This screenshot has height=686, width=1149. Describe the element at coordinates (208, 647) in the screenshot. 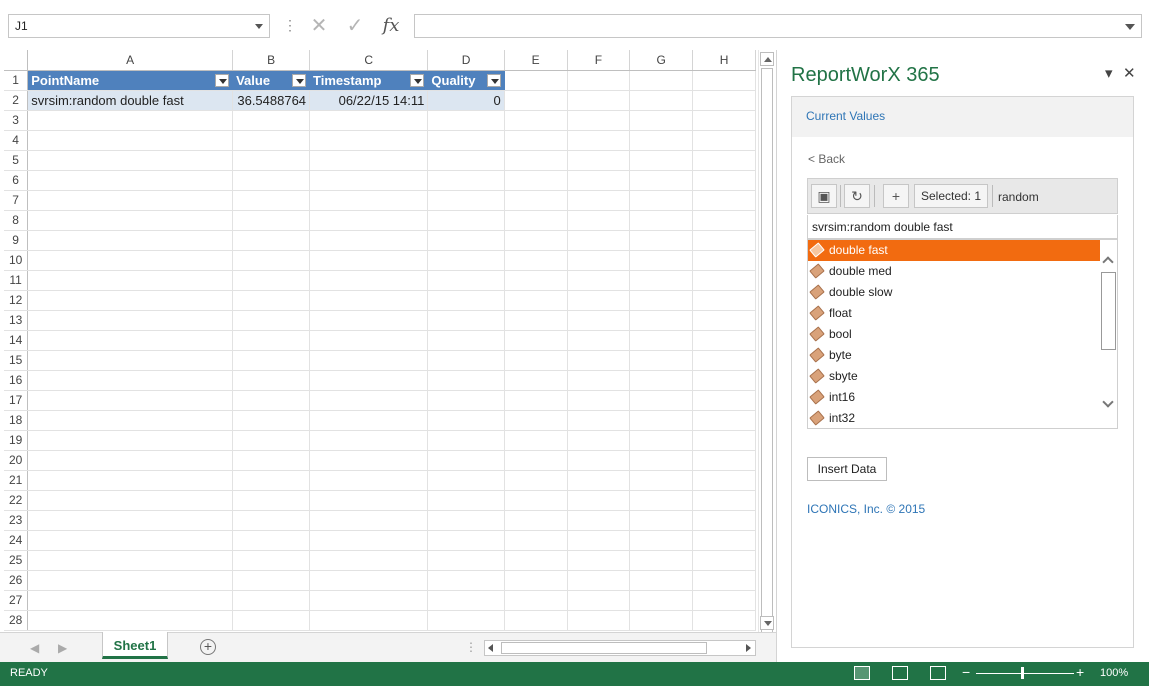

I see `add-sheet-icon: +` at that location.